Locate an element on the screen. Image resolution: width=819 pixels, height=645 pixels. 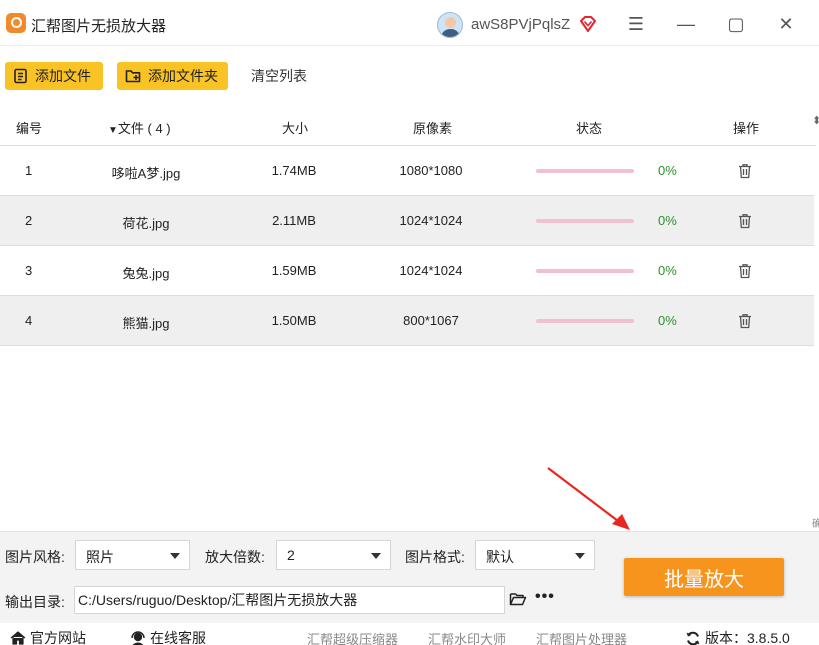
style-label: 图片风格: is located at coordinates (35, 557).